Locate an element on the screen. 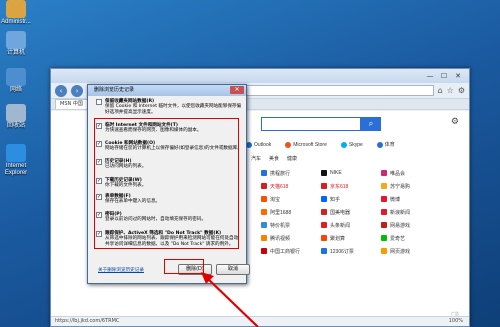 The width and height of the screenshot is (500, 327). site-link: 阿里1688 is located at coordinates (291, 212).